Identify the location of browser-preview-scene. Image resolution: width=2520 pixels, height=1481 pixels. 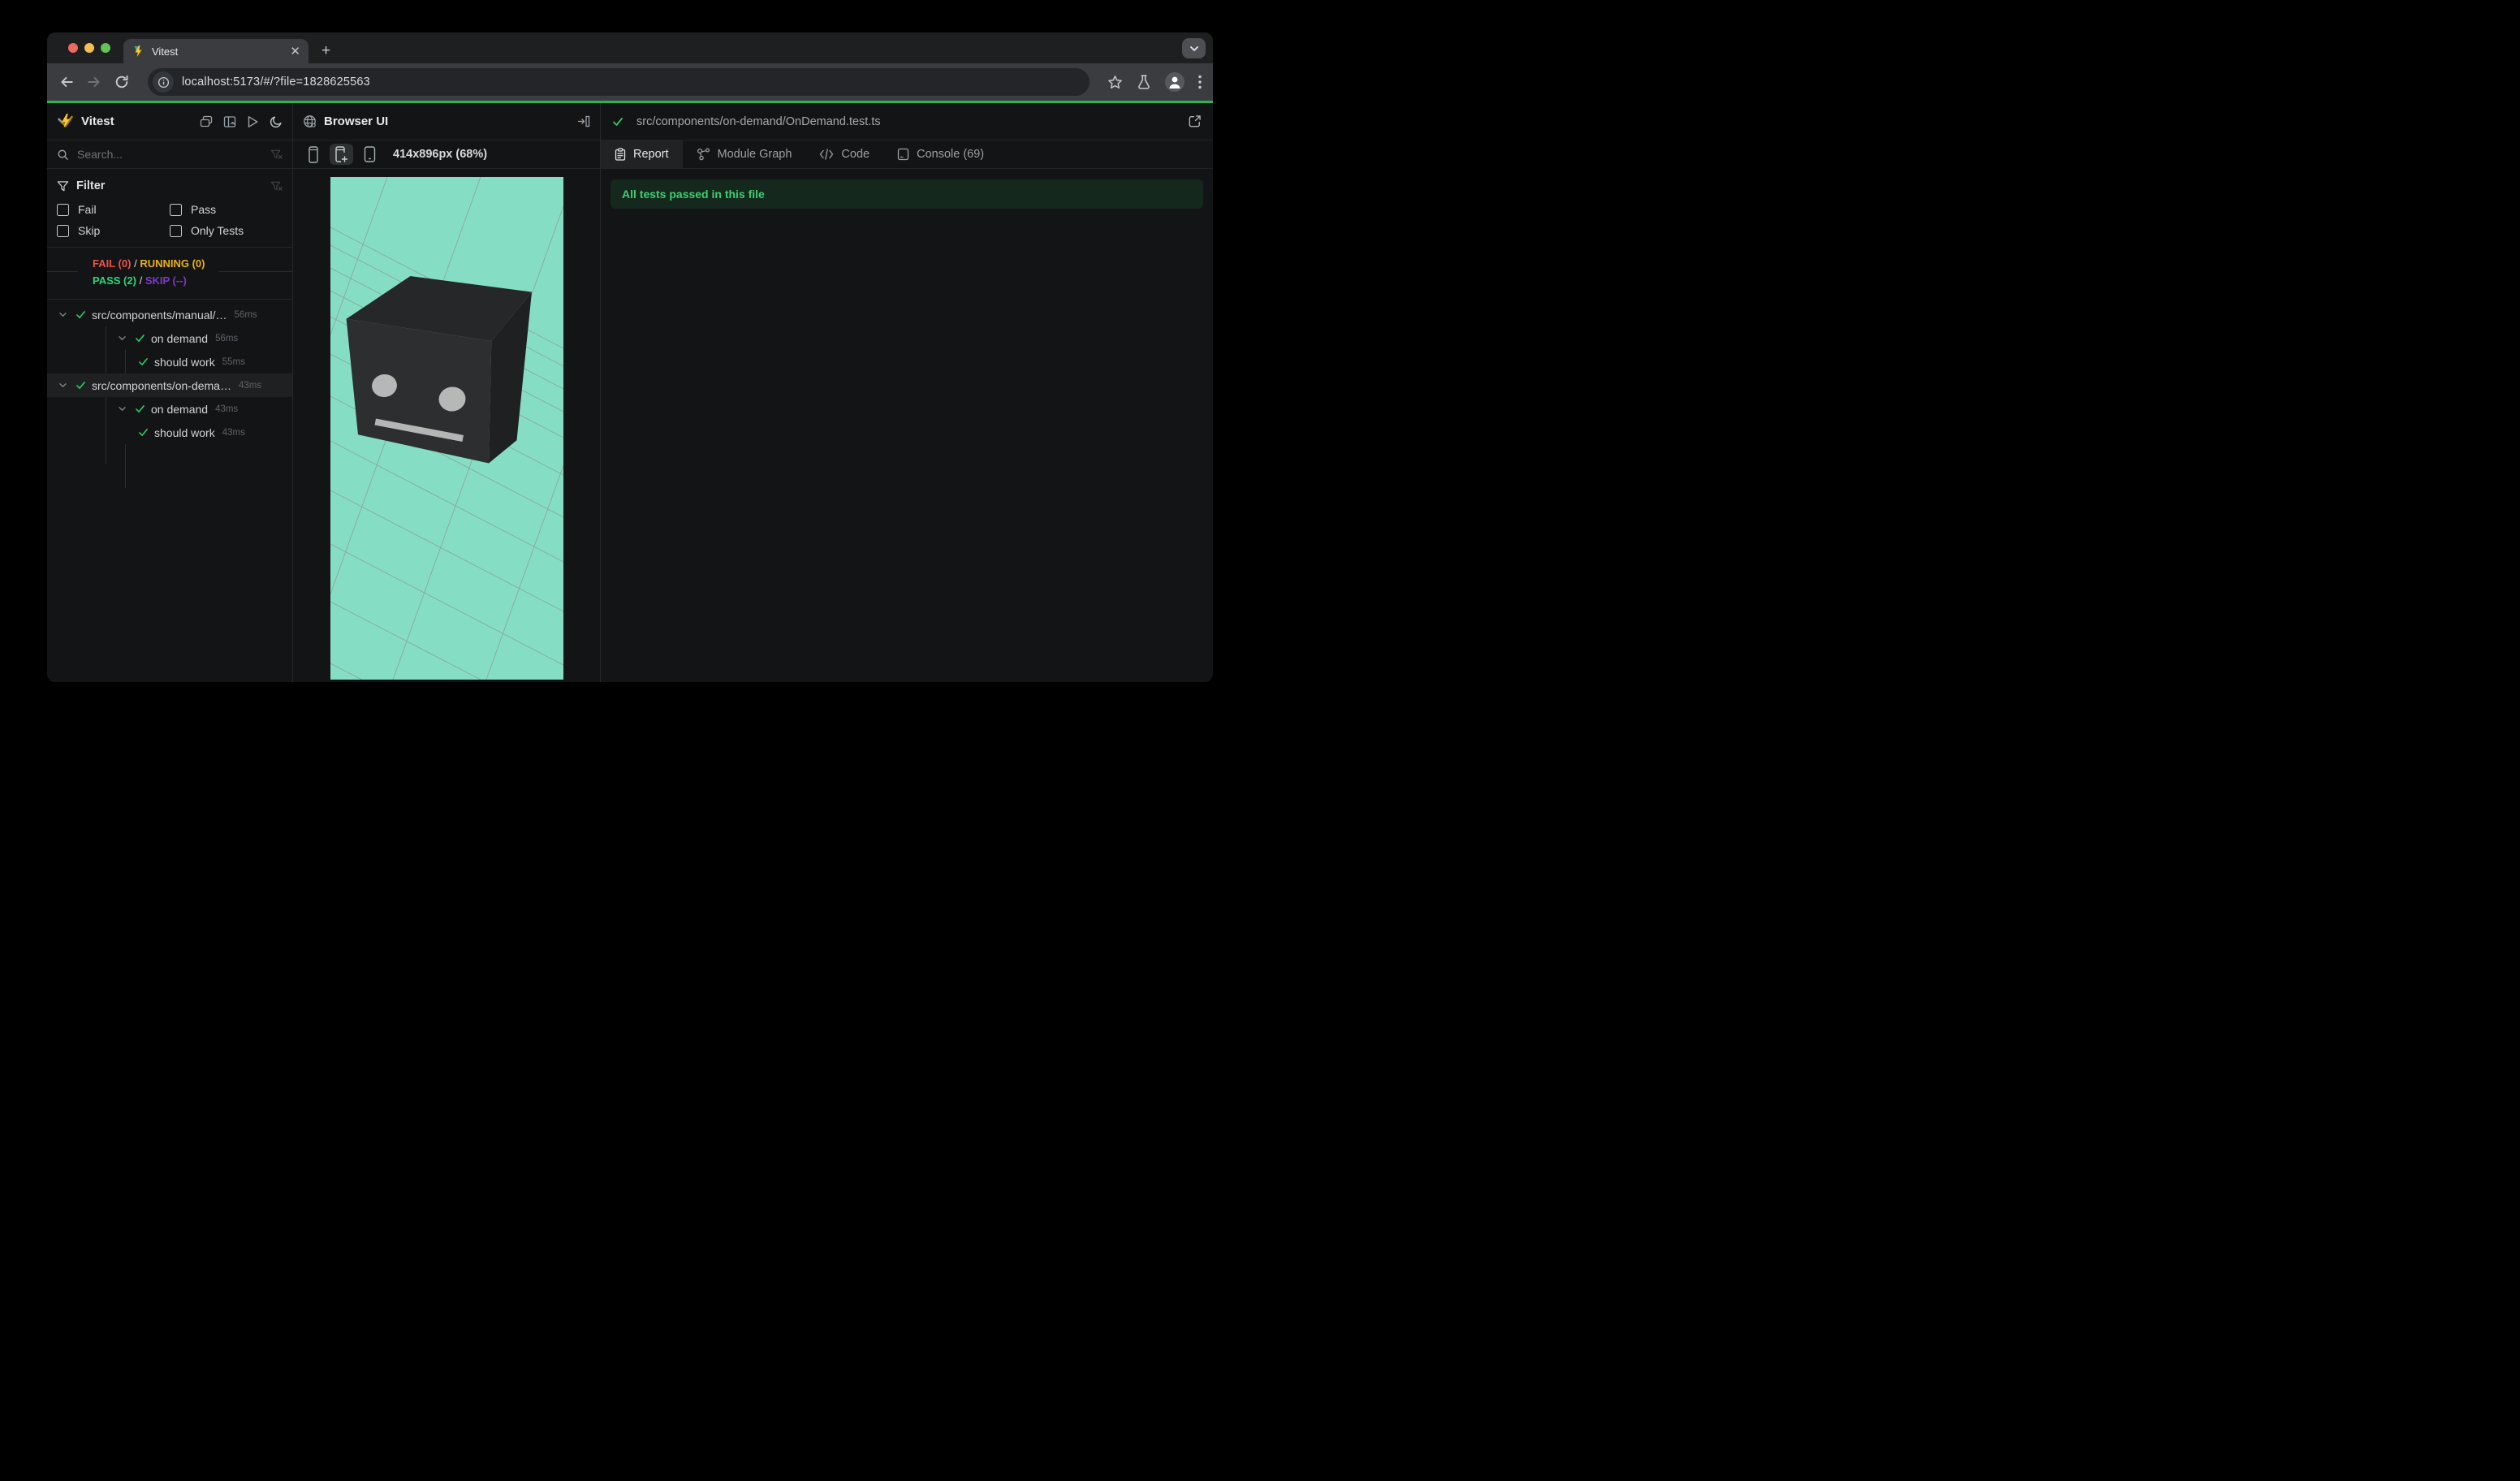
(446, 428).